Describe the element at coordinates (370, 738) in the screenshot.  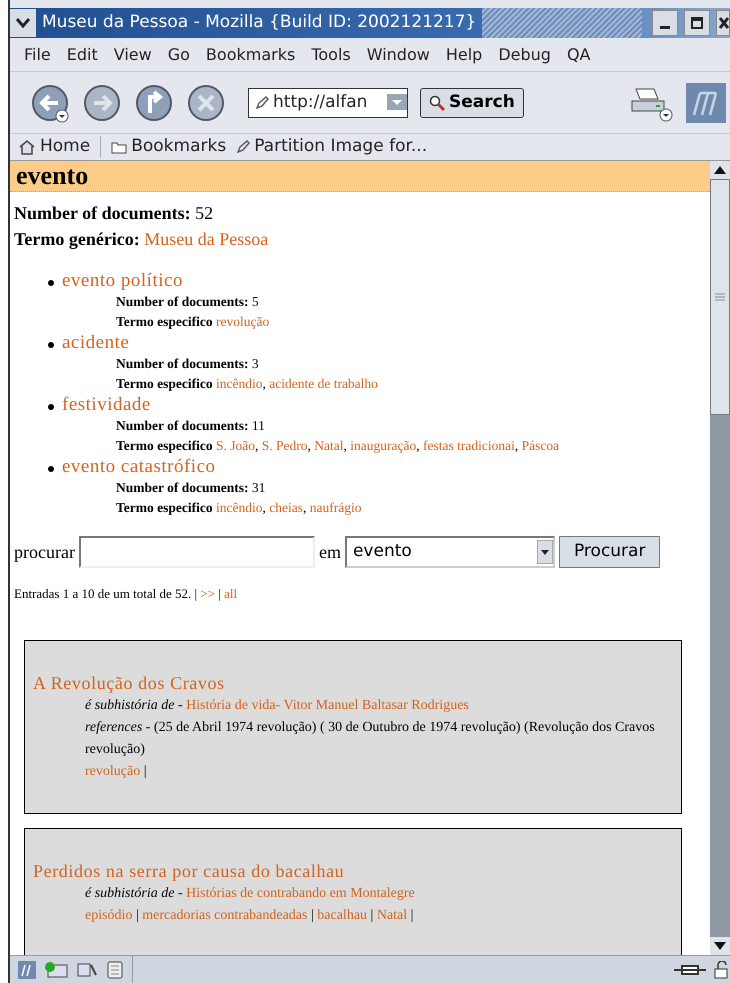
I see `references-text: references - (25 de Abril 1974 revolução) ( 30 de Outubro de 1974 revolução) (Revolução dos Cravos revolução)` at that location.